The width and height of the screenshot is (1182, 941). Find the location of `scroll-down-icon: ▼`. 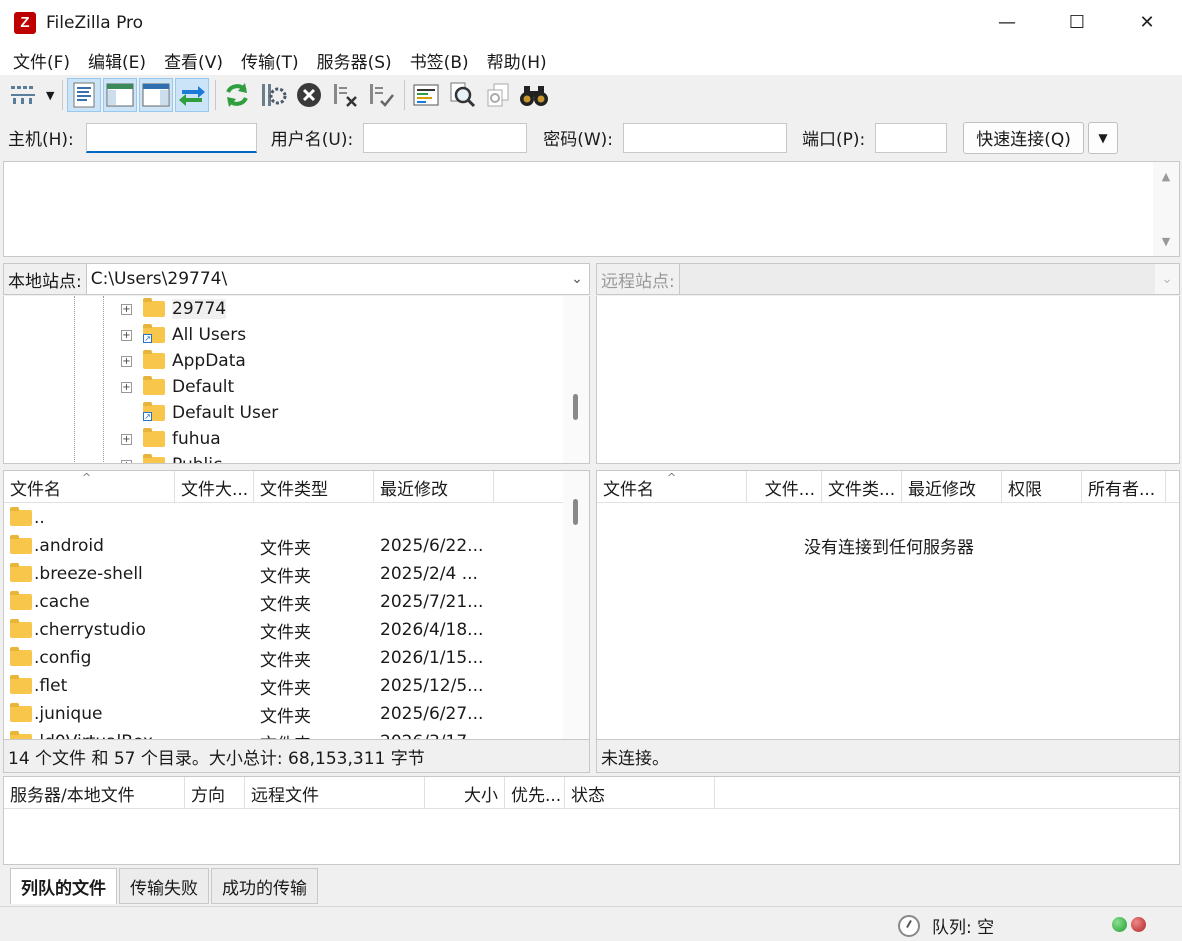

scroll-down-icon: ▼ is located at coordinates (1166, 241).